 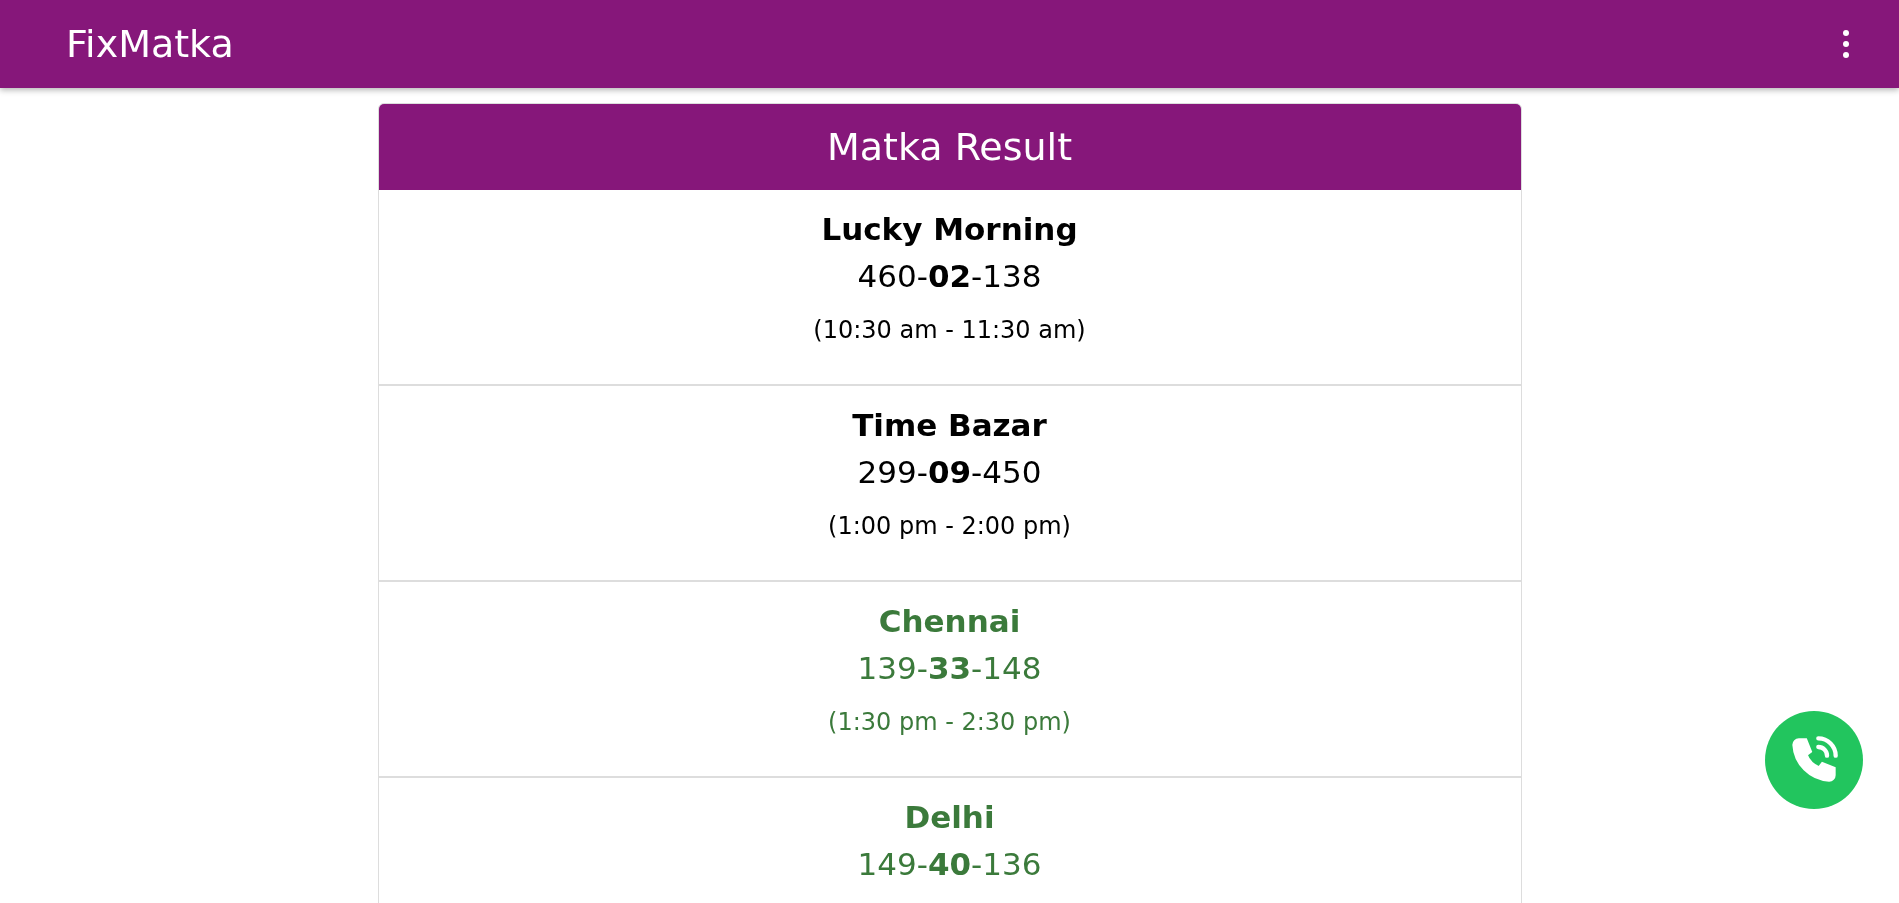 I want to click on market-name: Lucky Morning, so click(x=949, y=229).